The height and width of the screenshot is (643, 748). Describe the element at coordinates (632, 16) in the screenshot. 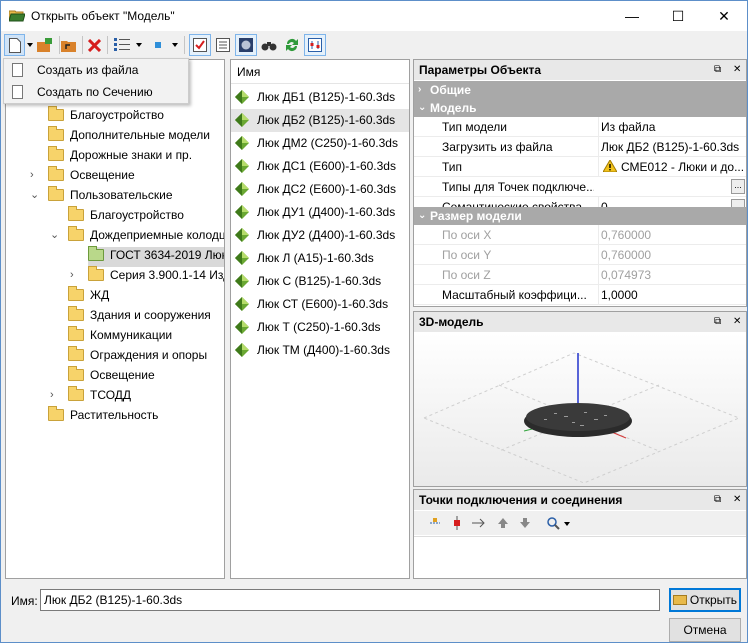

I see `minimize-button: —` at that location.